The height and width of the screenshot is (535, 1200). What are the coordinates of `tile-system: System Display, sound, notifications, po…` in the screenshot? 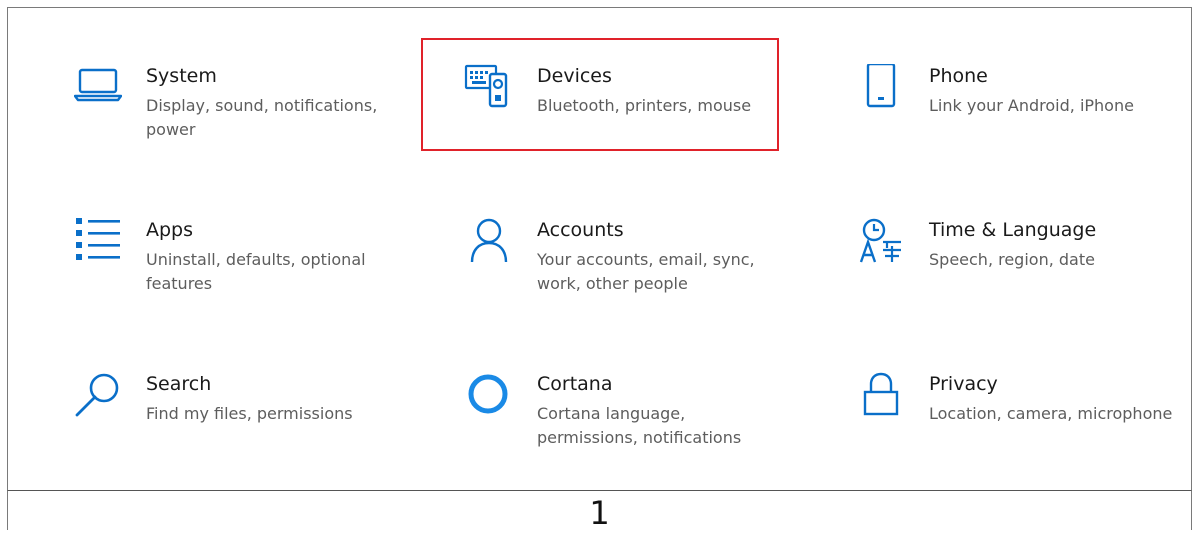 It's located at (242, 114).